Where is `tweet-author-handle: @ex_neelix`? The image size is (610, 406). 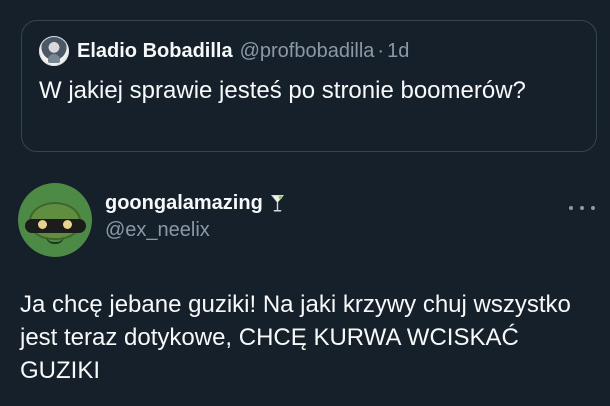
tweet-author-handle: @ex_neelix is located at coordinates (195, 230).